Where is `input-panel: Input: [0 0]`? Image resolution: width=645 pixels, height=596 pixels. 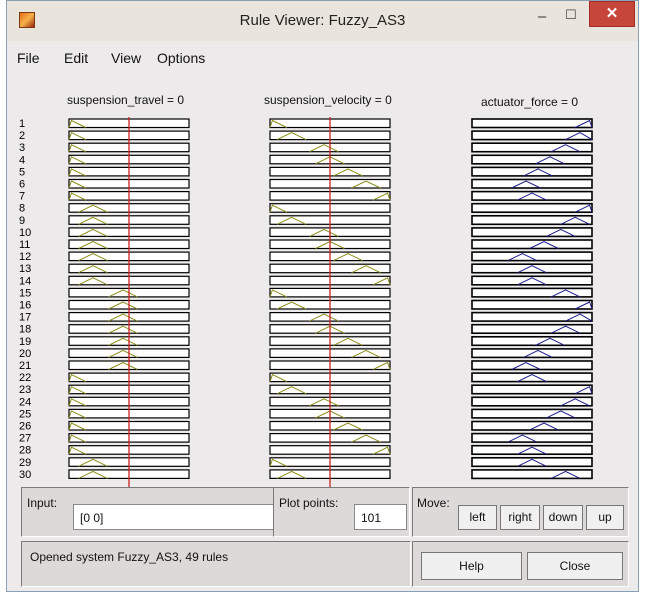
input-panel: Input: [0 0] is located at coordinates (148, 512).